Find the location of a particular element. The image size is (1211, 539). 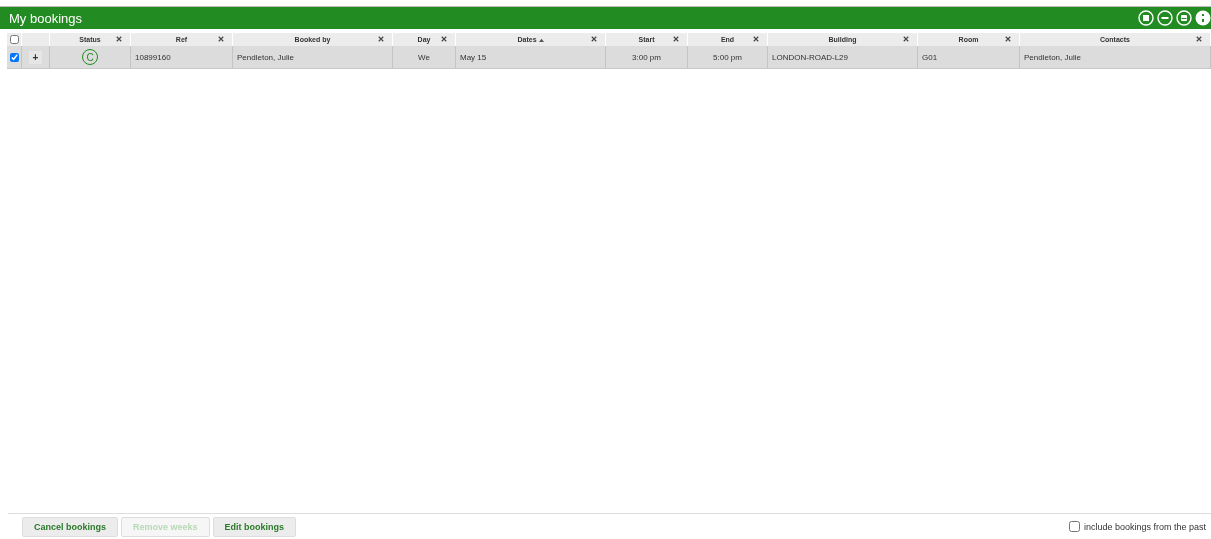

table-cell: 5:00 pm is located at coordinates (727, 57).